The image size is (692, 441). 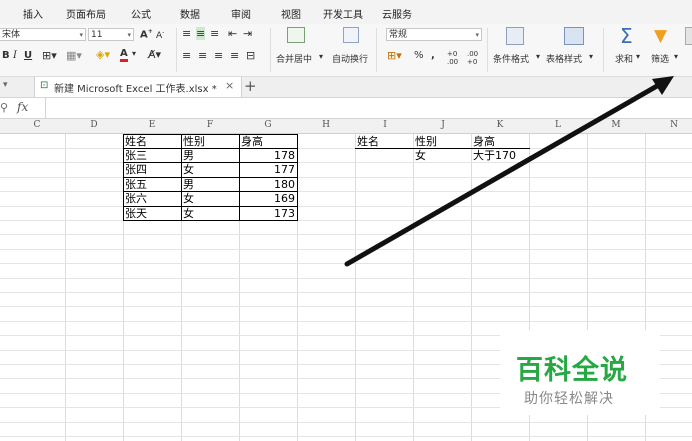 What do you see at coordinates (15, 55) in the screenshot?
I see `italic-icon: I` at bounding box center [15, 55].